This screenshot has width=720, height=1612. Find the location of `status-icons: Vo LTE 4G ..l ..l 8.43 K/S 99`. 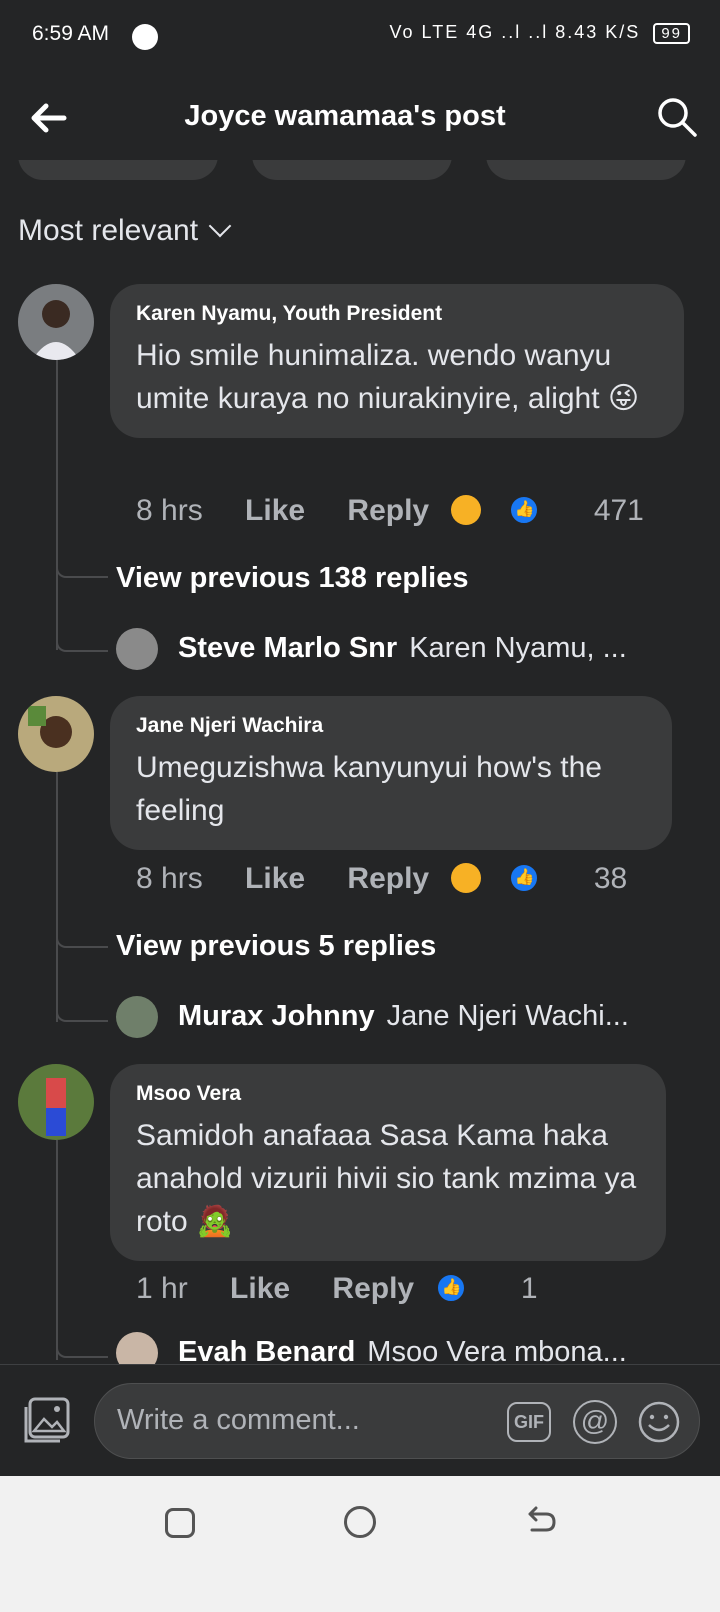

status-icons: Vo LTE 4G ..l ..l 8.43 K/S 99 is located at coordinates (537, 33).